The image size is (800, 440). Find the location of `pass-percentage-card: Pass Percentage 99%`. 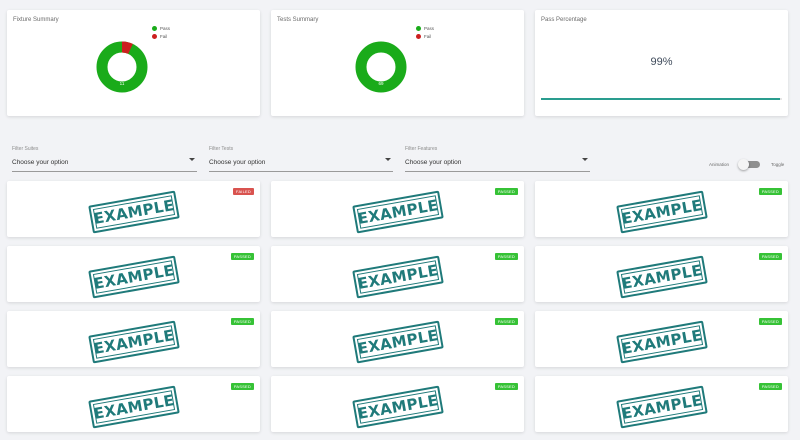

pass-percentage-card: Pass Percentage 99% is located at coordinates (661, 63).